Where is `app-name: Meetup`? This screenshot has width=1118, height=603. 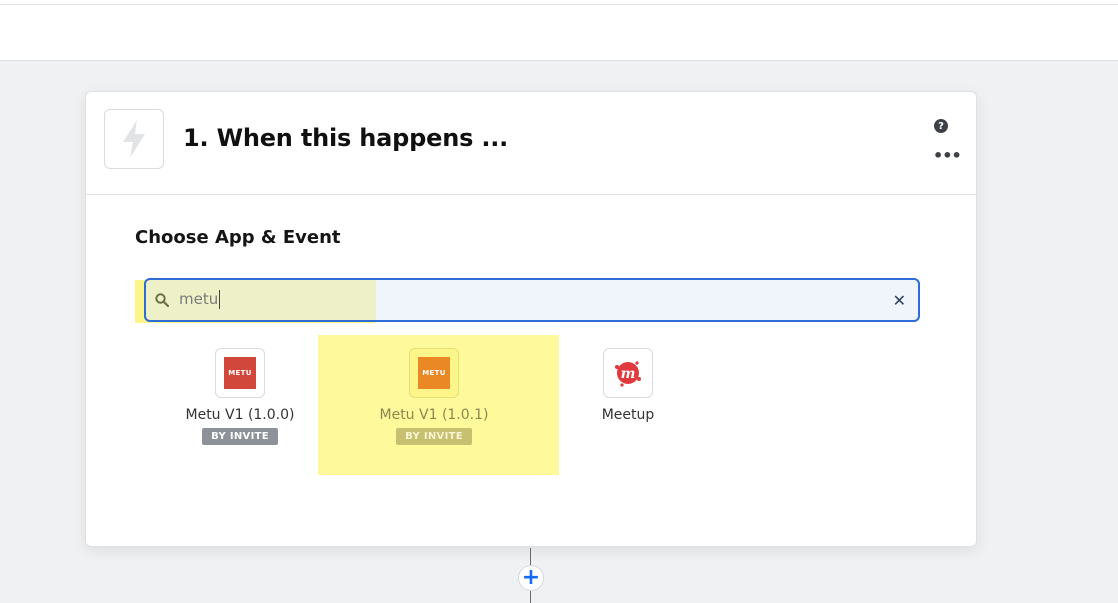
app-name: Meetup is located at coordinates (628, 415).